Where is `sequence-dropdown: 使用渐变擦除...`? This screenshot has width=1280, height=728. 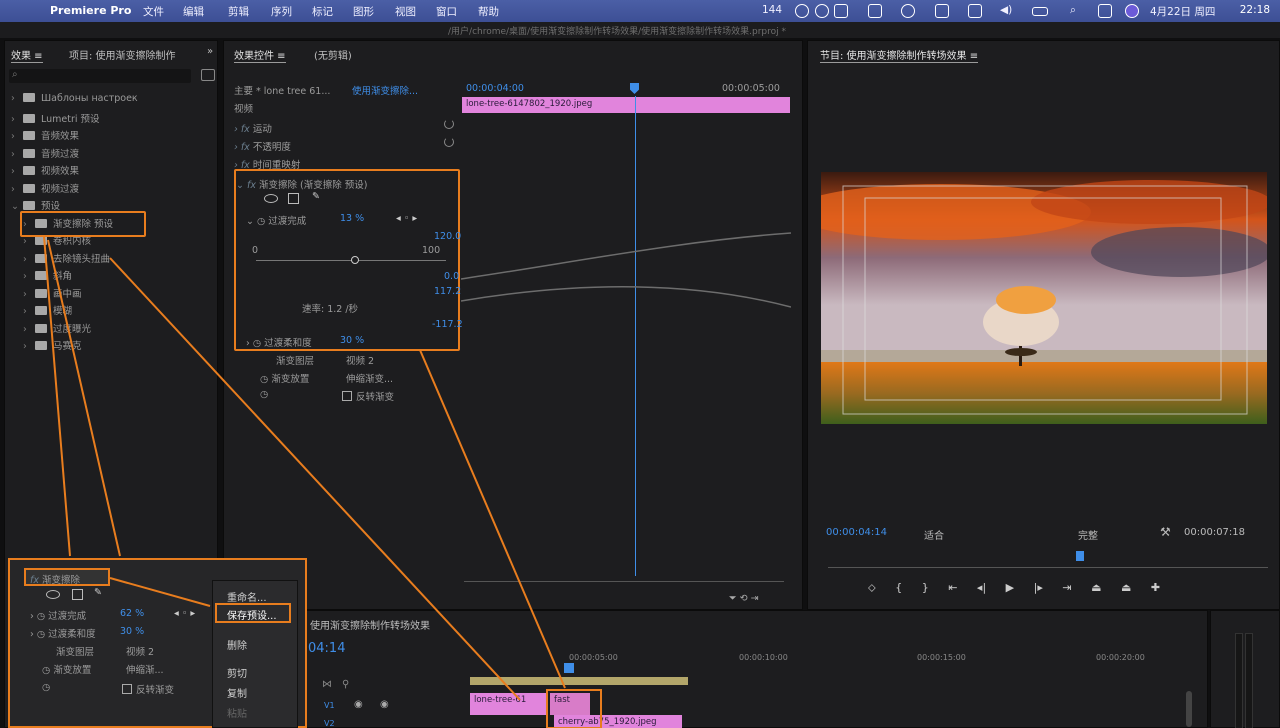 sequence-dropdown: 使用渐变擦除... is located at coordinates (385, 90).